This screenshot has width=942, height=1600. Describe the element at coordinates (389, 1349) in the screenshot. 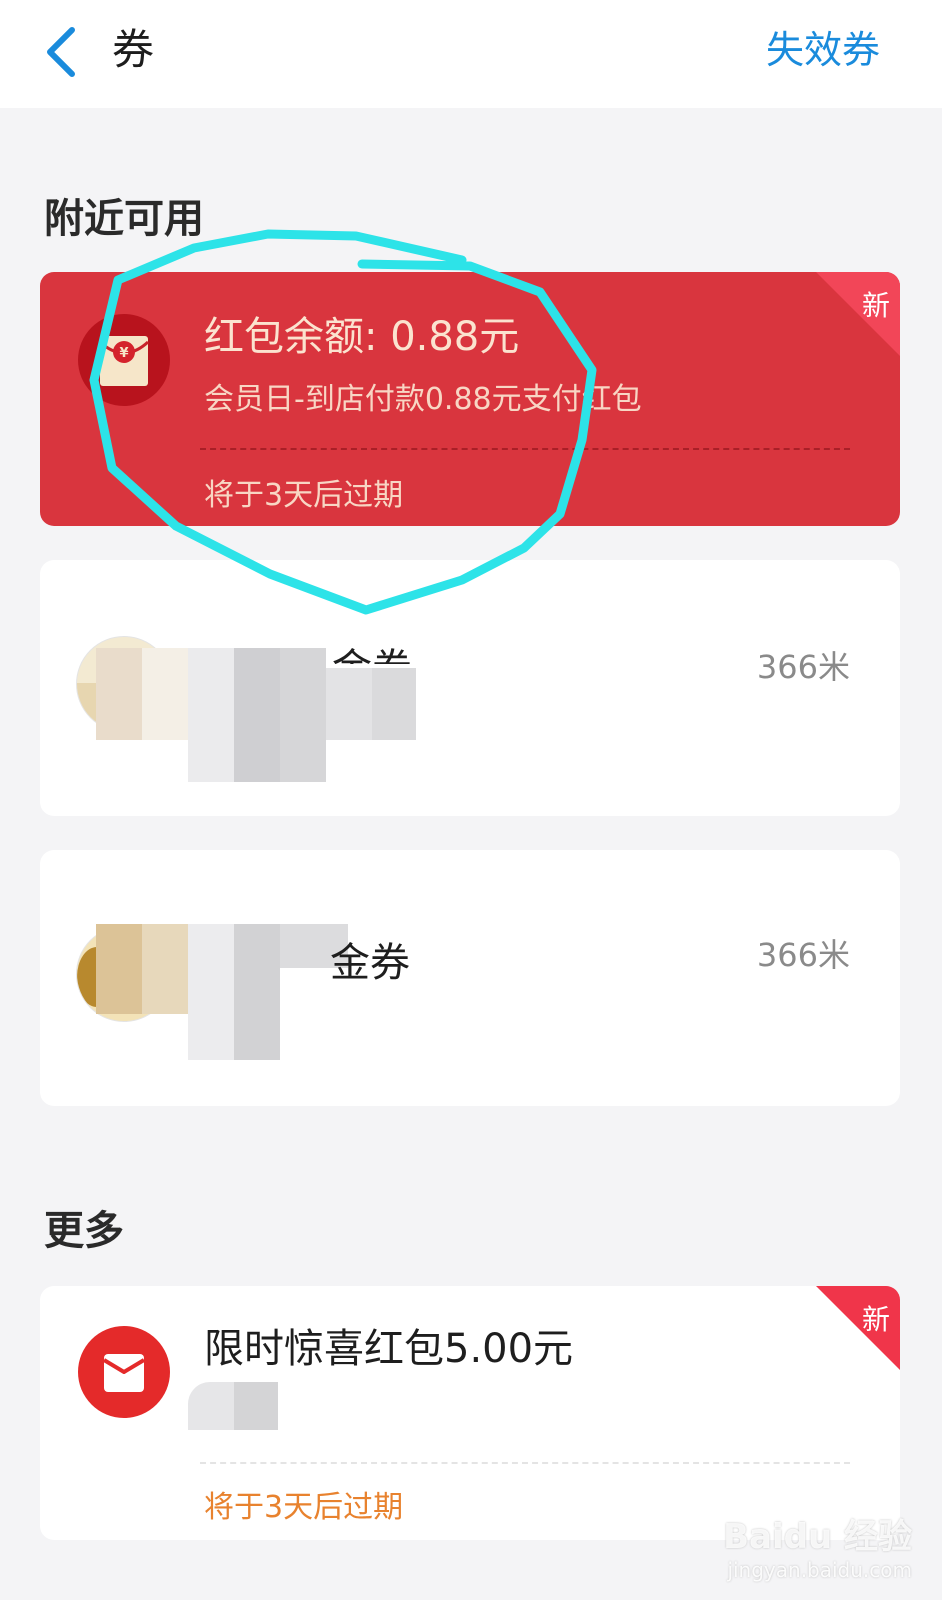

I see `surprise-packet-title: 限时惊喜红包5.00元` at that location.